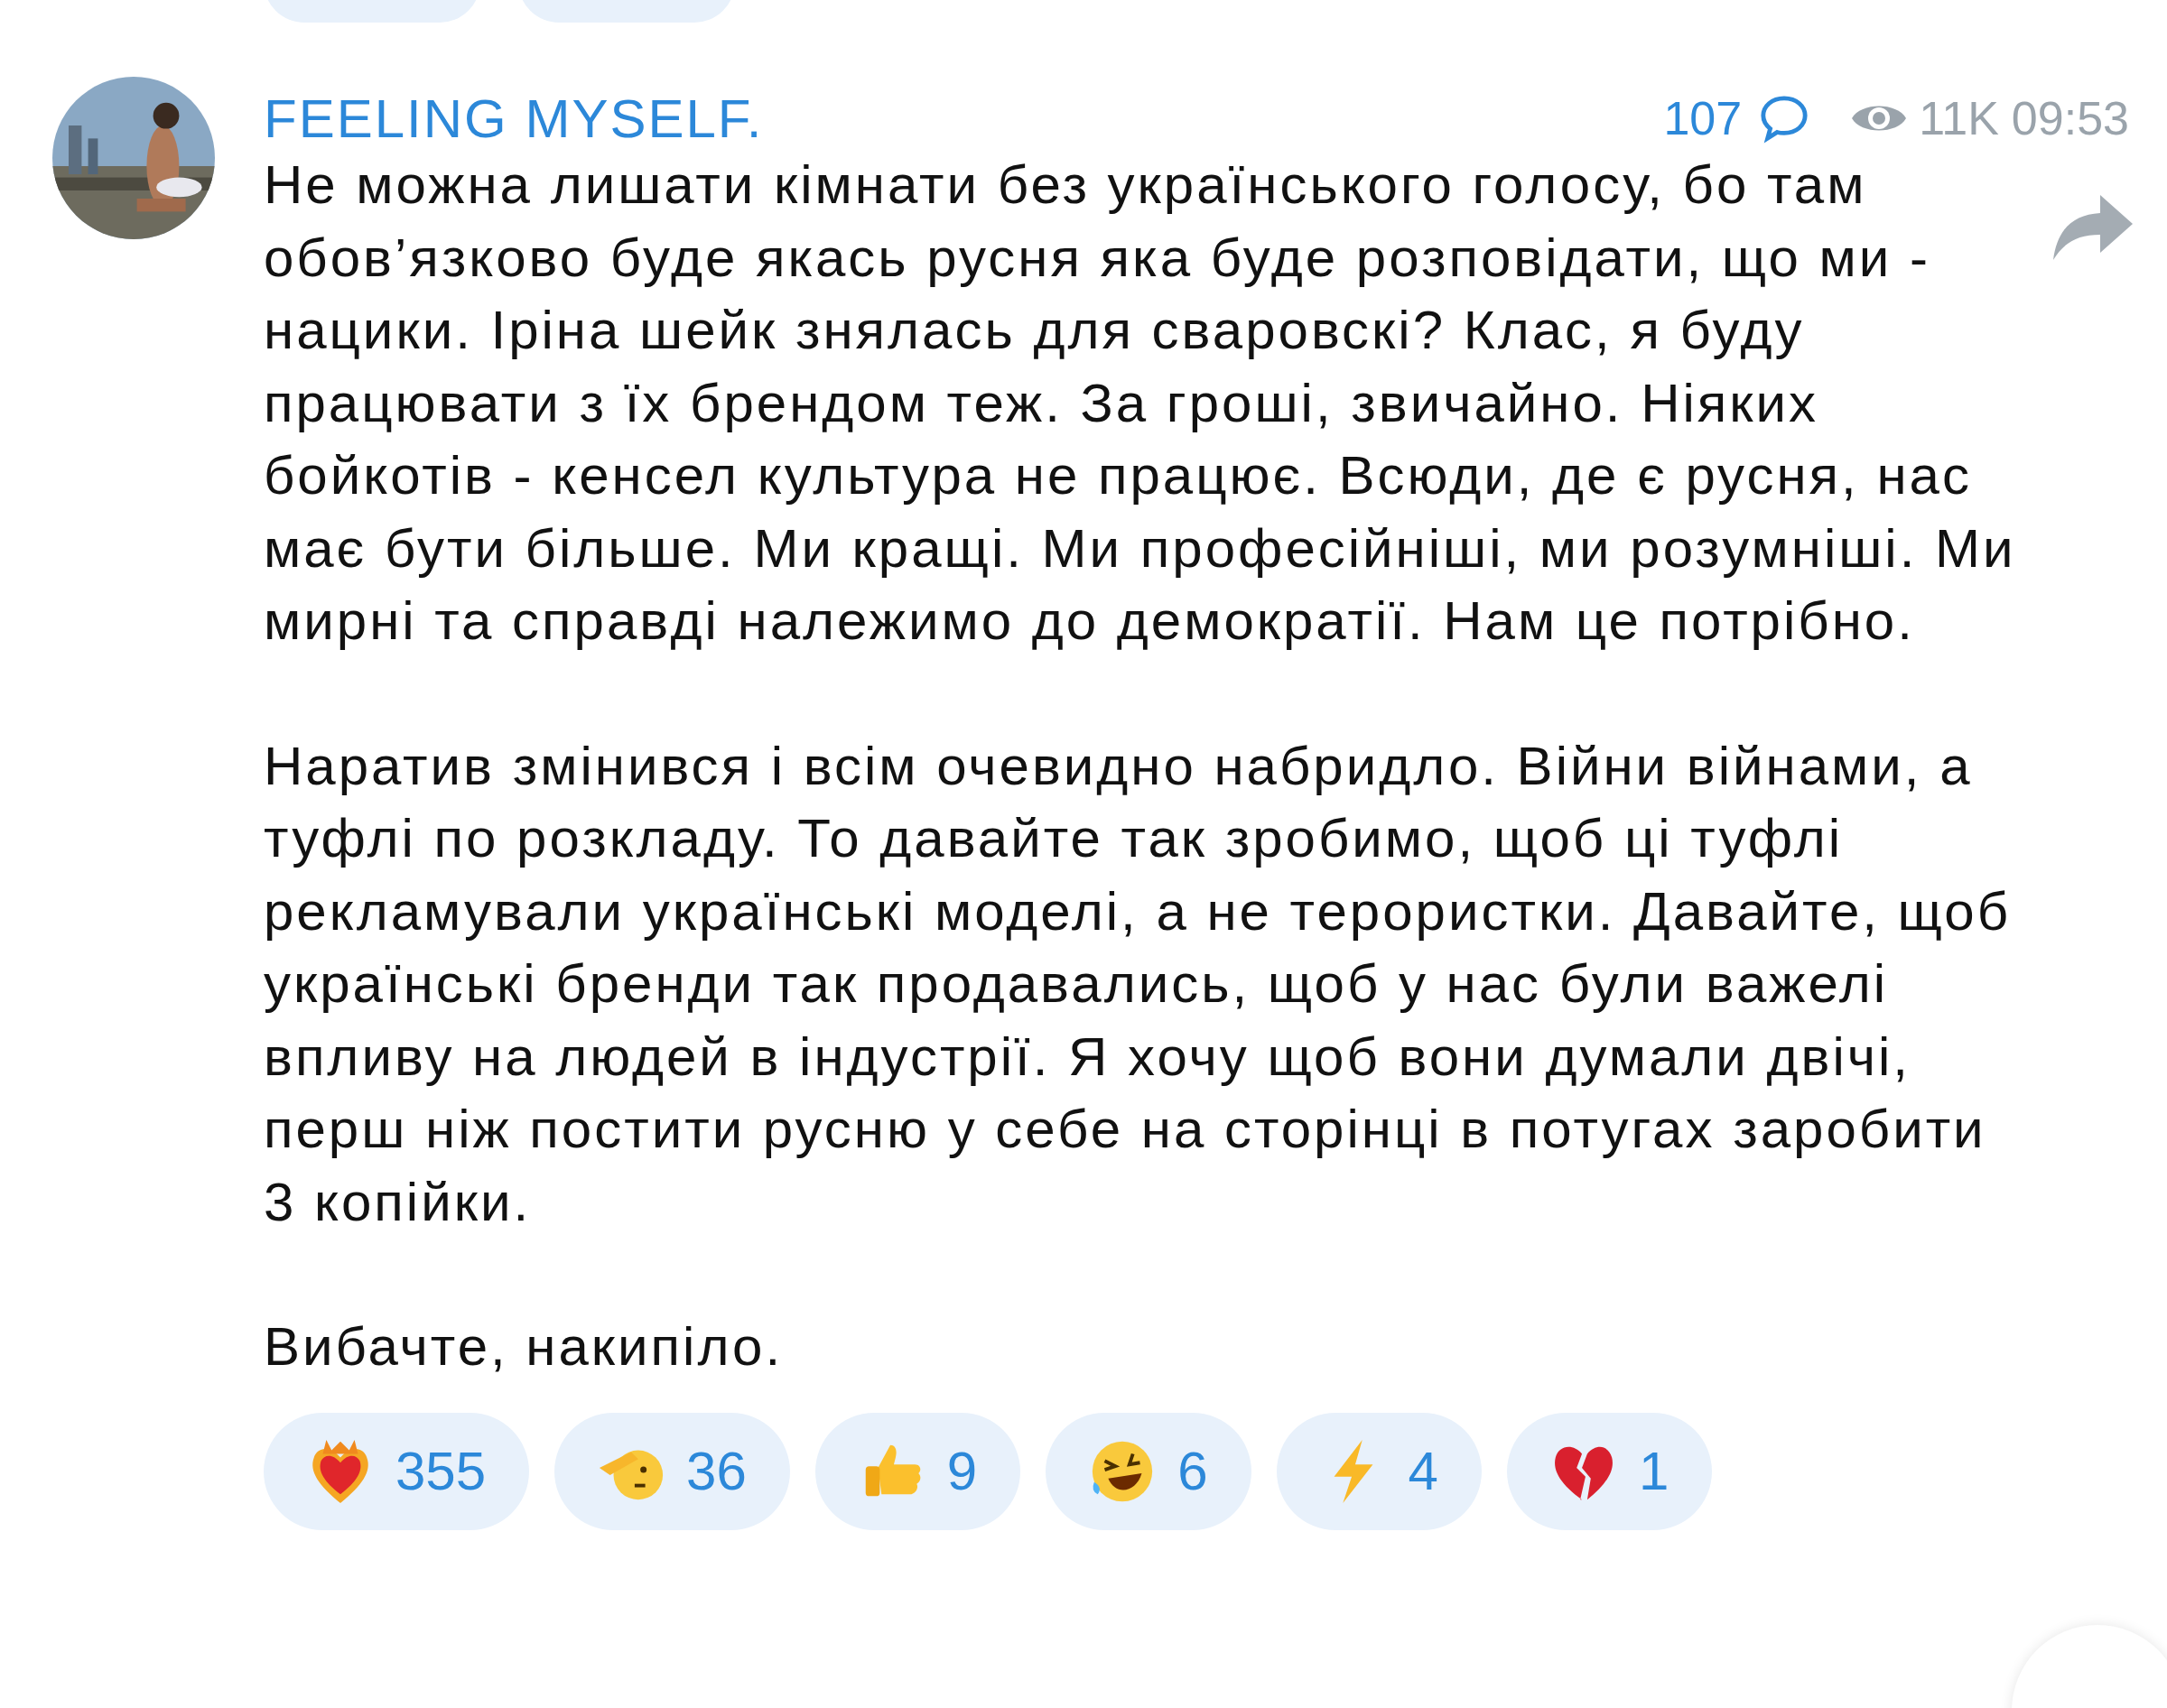 The image size is (2167, 1708). Describe the element at coordinates (1148, 1471) in the screenshot. I see `reaction-button: 6` at that location.